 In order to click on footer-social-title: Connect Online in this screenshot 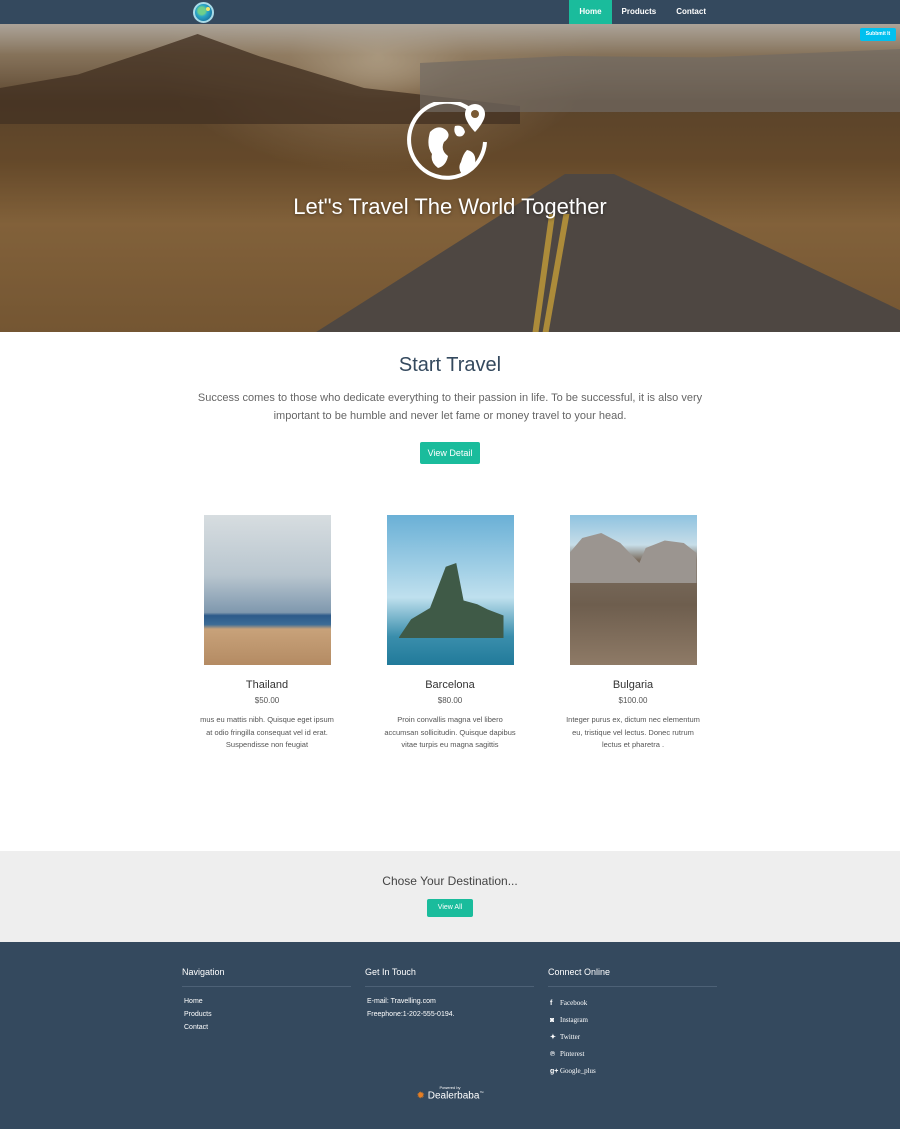, I will do `click(632, 977)`.